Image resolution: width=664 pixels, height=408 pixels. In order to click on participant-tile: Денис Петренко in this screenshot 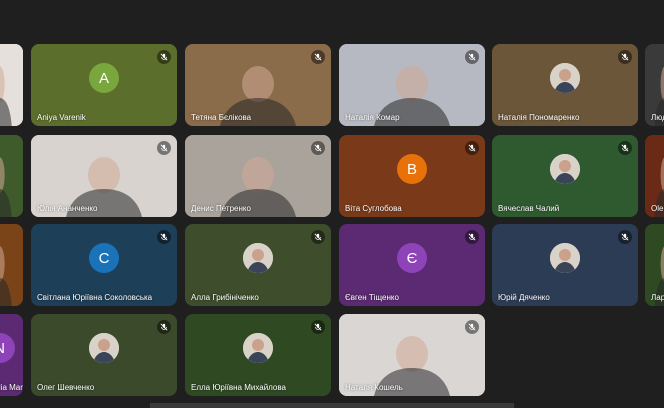, I will do `click(258, 176)`.